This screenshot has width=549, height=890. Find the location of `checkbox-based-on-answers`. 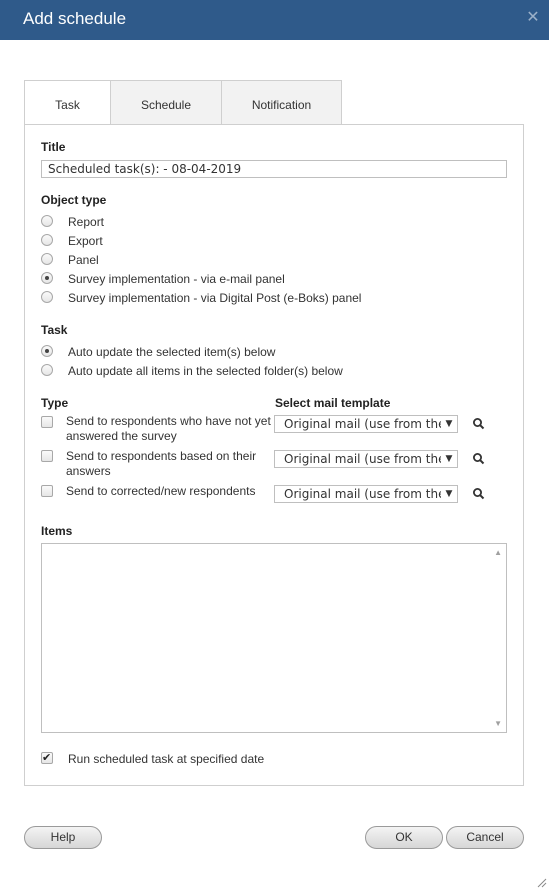

checkbox-based-on-answers is located at coordinates (47, 456).